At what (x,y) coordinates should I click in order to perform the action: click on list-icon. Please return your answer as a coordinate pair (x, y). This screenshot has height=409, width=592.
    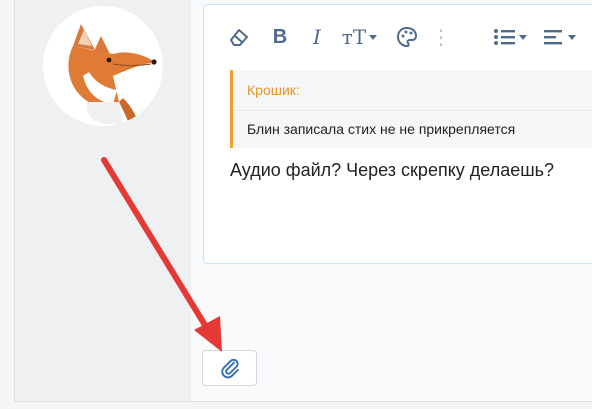
    Looking at the image, I should click on (510, 37).